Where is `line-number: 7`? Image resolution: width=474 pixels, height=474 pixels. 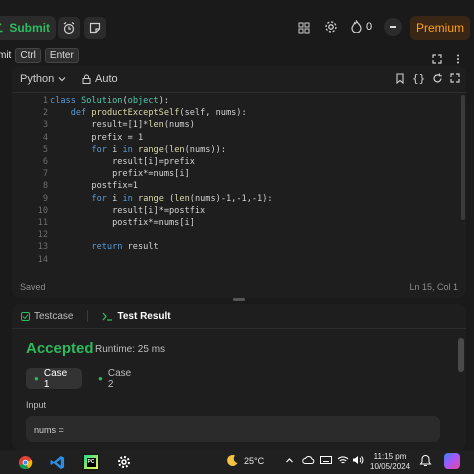
line-number: 7 is located at coordinates (45, 174).